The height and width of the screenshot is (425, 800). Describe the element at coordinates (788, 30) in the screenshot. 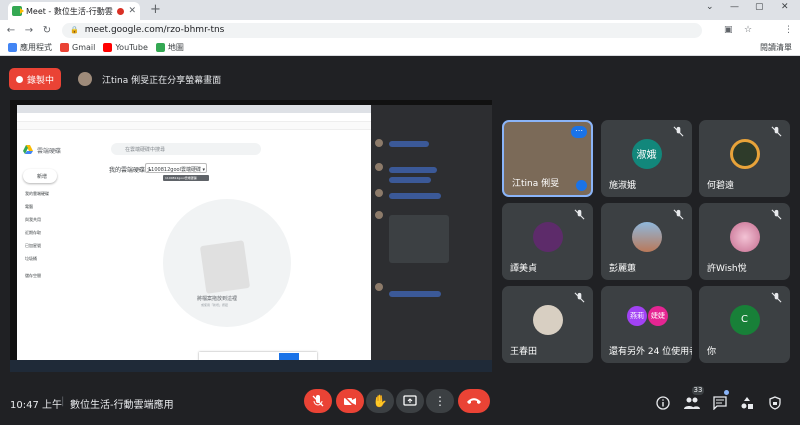

I see `chrome-menu-icon: ⋮` at that location.